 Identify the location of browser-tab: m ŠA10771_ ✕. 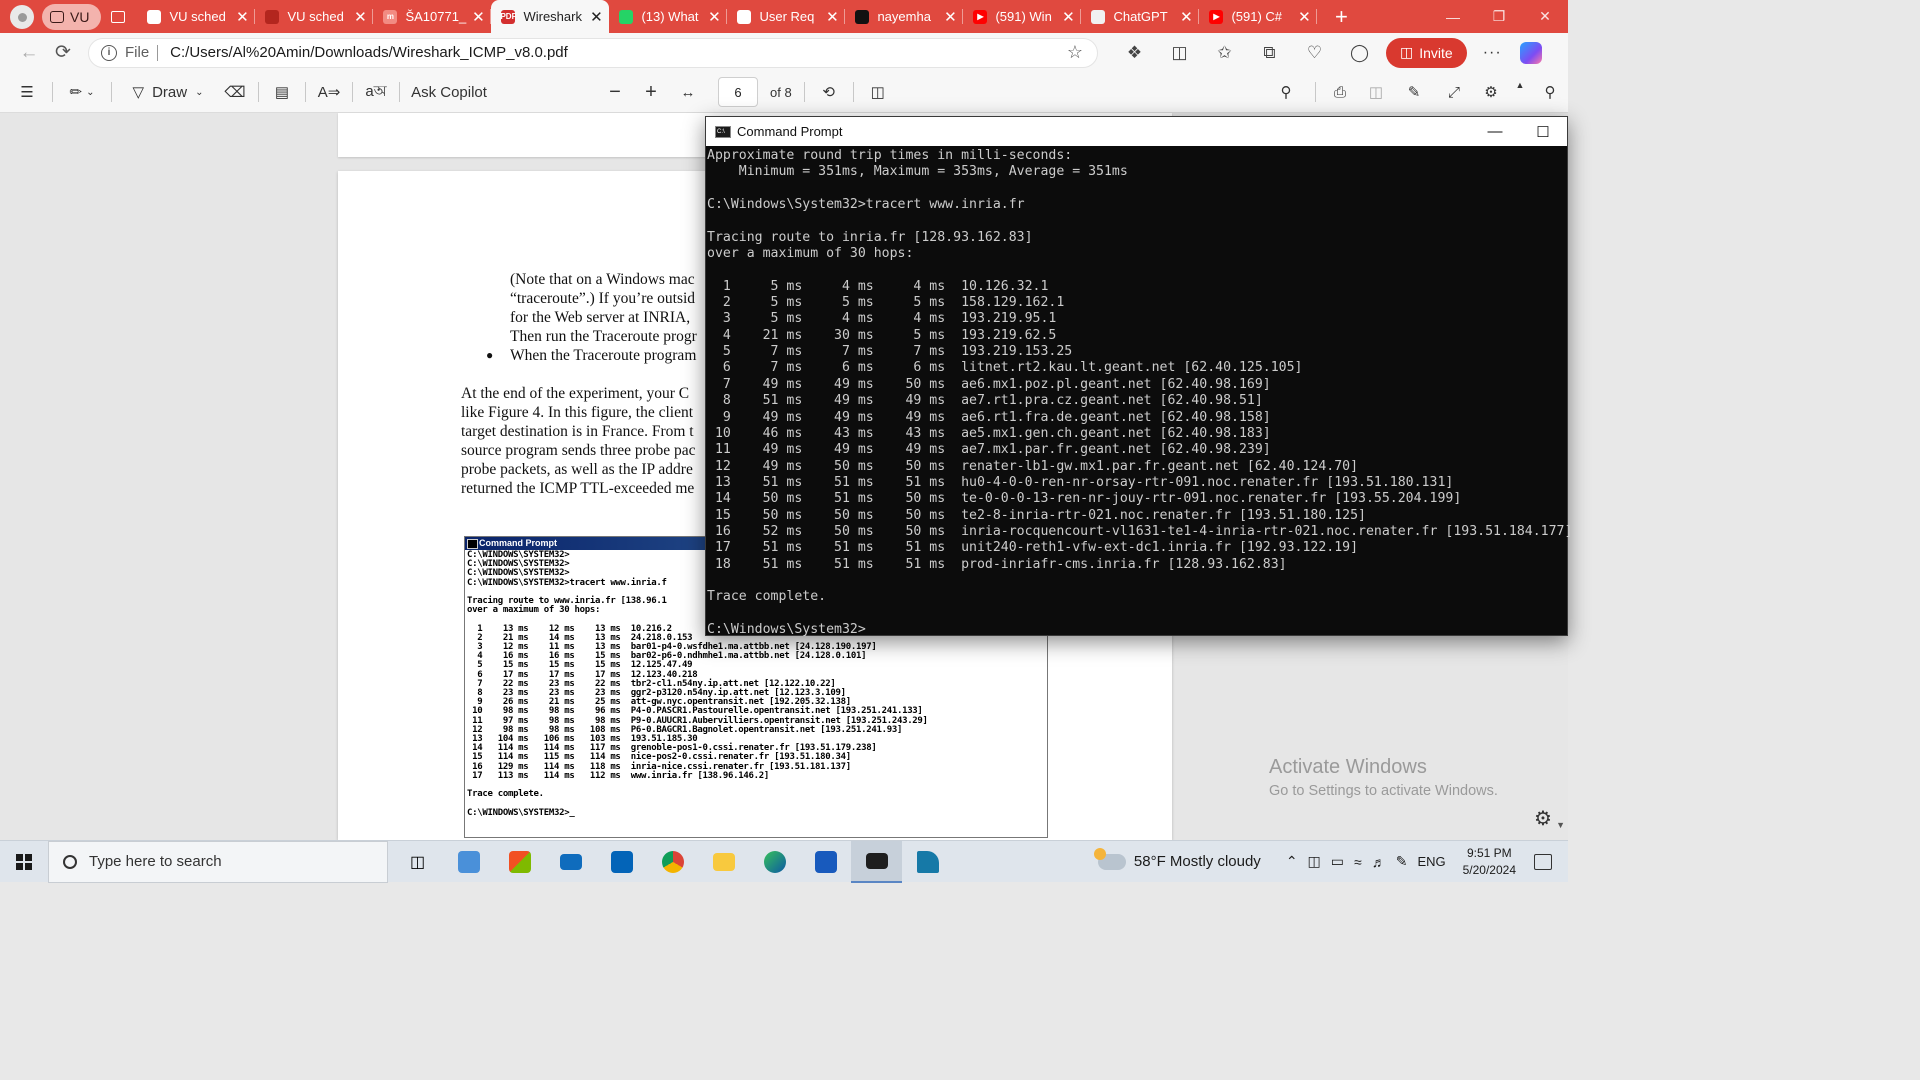
(432, 16).